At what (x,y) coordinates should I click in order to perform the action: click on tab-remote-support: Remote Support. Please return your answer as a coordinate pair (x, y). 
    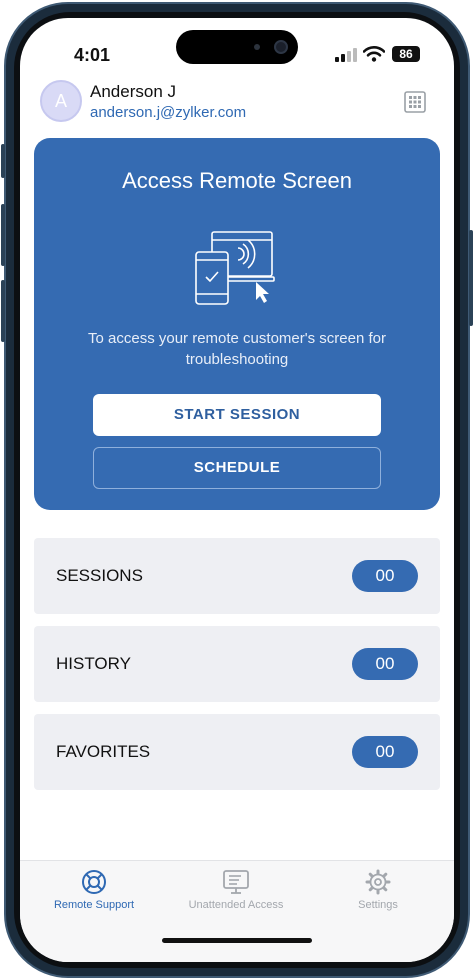
    Looking at the image, I should click on (94, 890).